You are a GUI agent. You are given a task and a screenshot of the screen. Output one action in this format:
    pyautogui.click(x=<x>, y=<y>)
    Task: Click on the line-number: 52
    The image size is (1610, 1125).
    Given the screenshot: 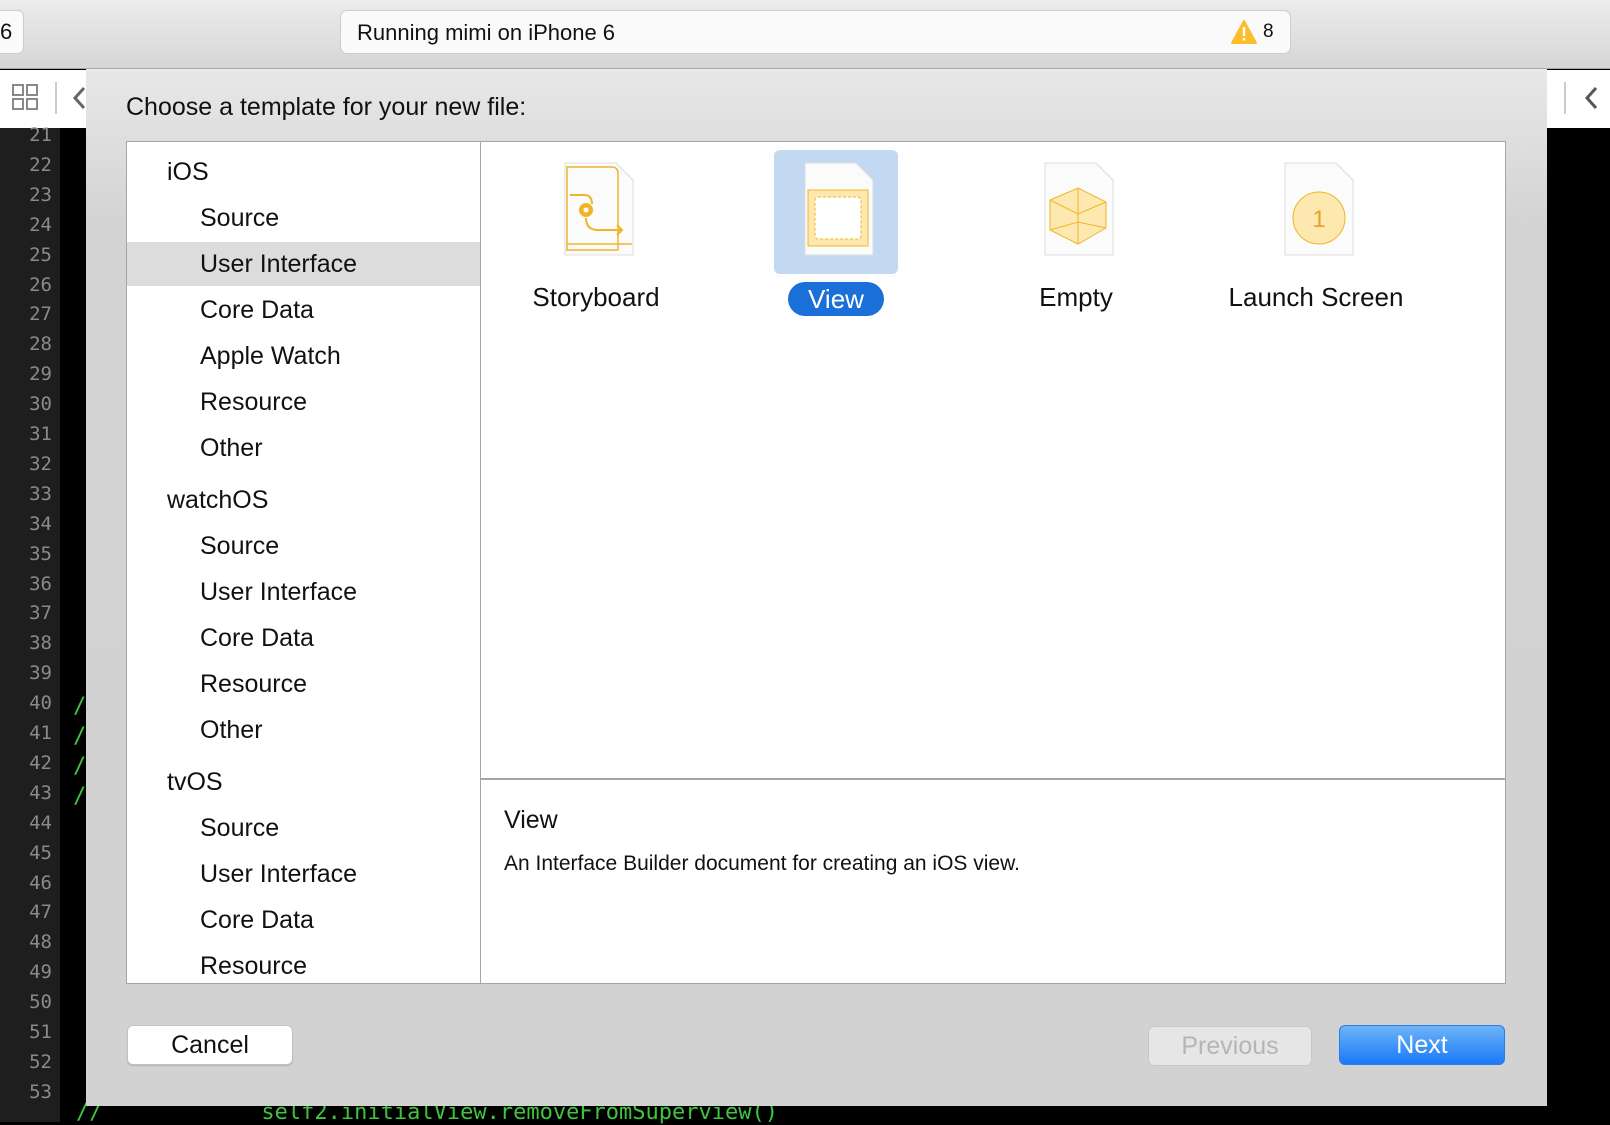 What is the action you would take?
    pyautogui.click(x=40, y=1061)
    